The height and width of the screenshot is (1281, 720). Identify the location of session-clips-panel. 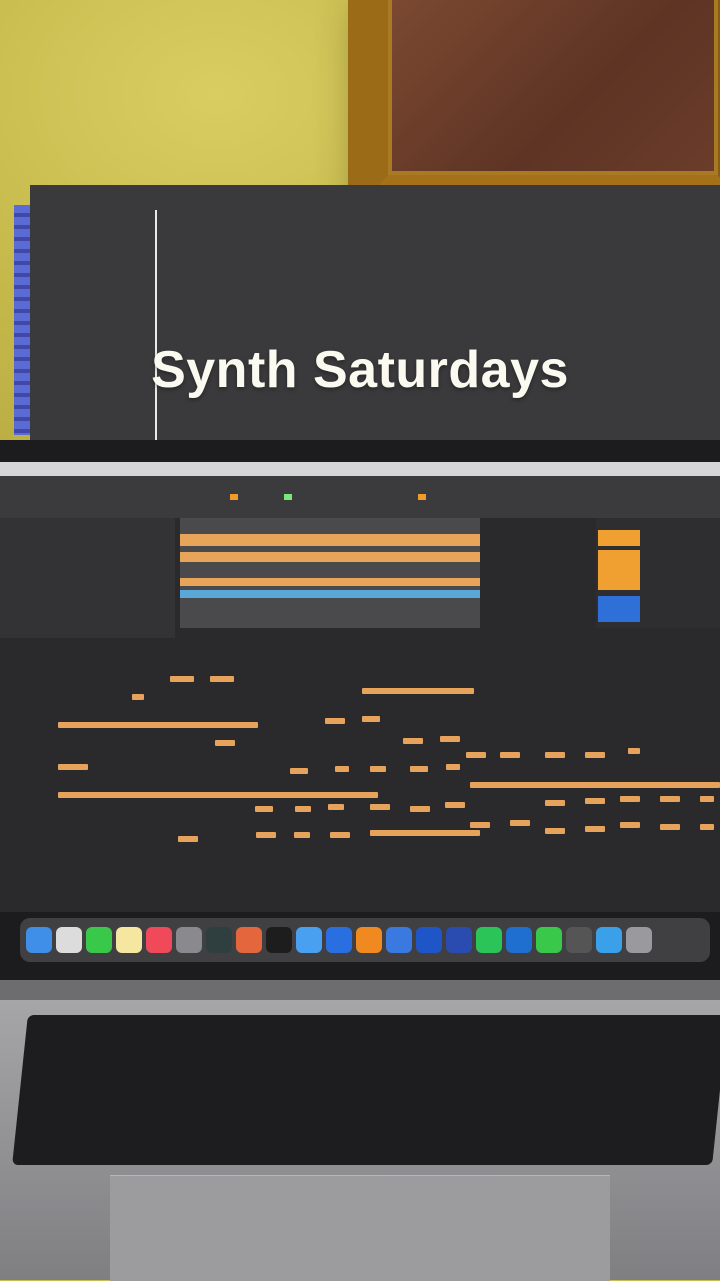
(658, 573).